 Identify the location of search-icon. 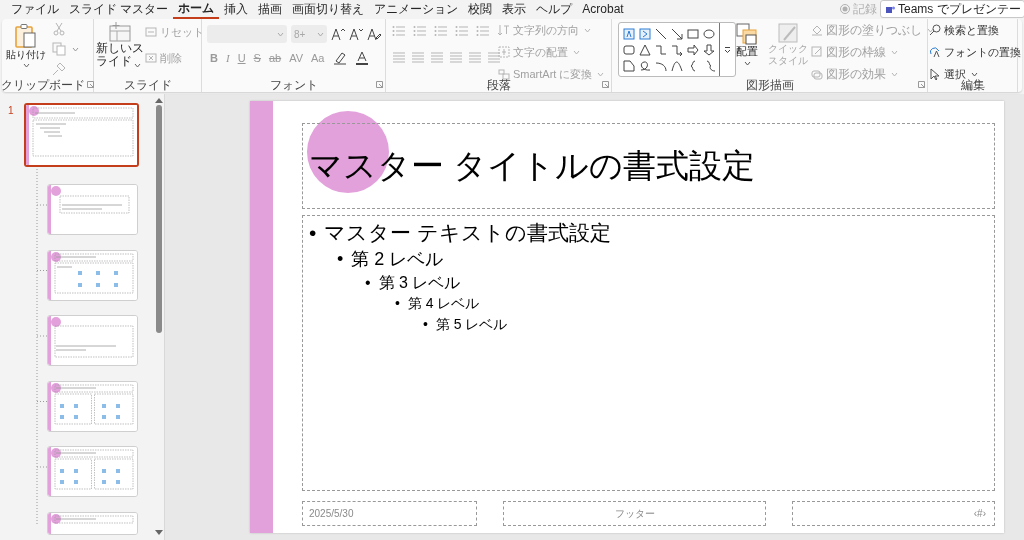
(935, 30).